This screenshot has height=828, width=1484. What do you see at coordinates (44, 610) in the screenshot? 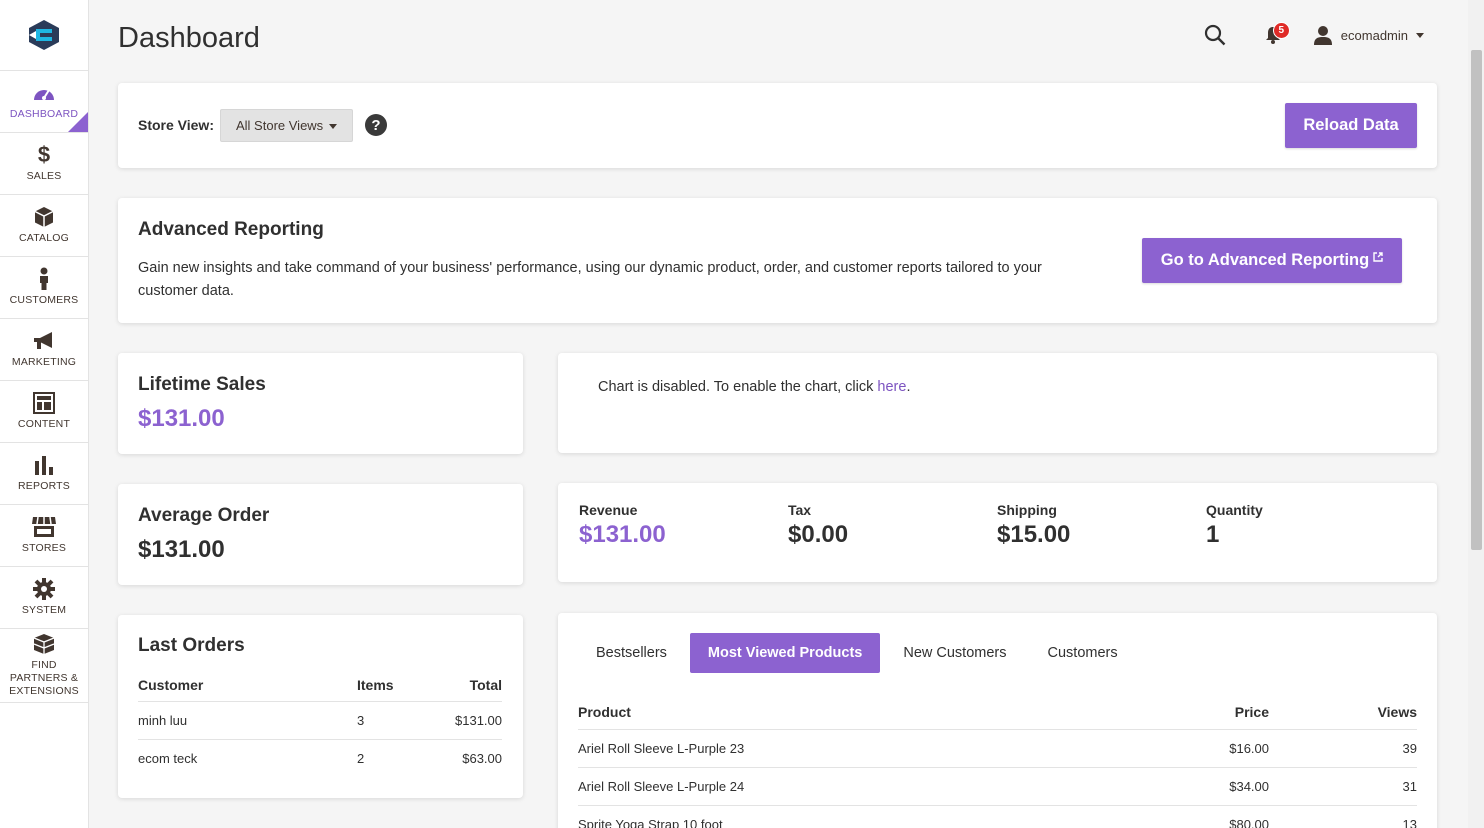
I see `sidebar-item-label: SYSTEM` at bounding box center [44, 610].